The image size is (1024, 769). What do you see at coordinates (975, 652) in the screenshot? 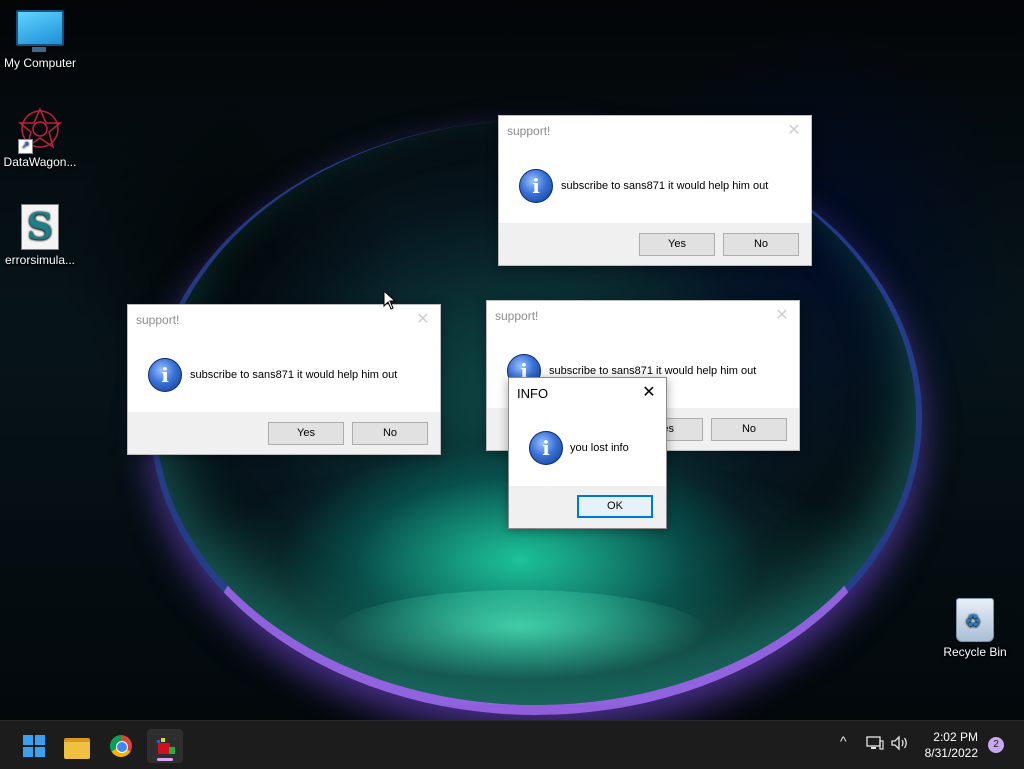
I see `desktop-icon-label: Recycle Bin` at bounding box center [975, 652].